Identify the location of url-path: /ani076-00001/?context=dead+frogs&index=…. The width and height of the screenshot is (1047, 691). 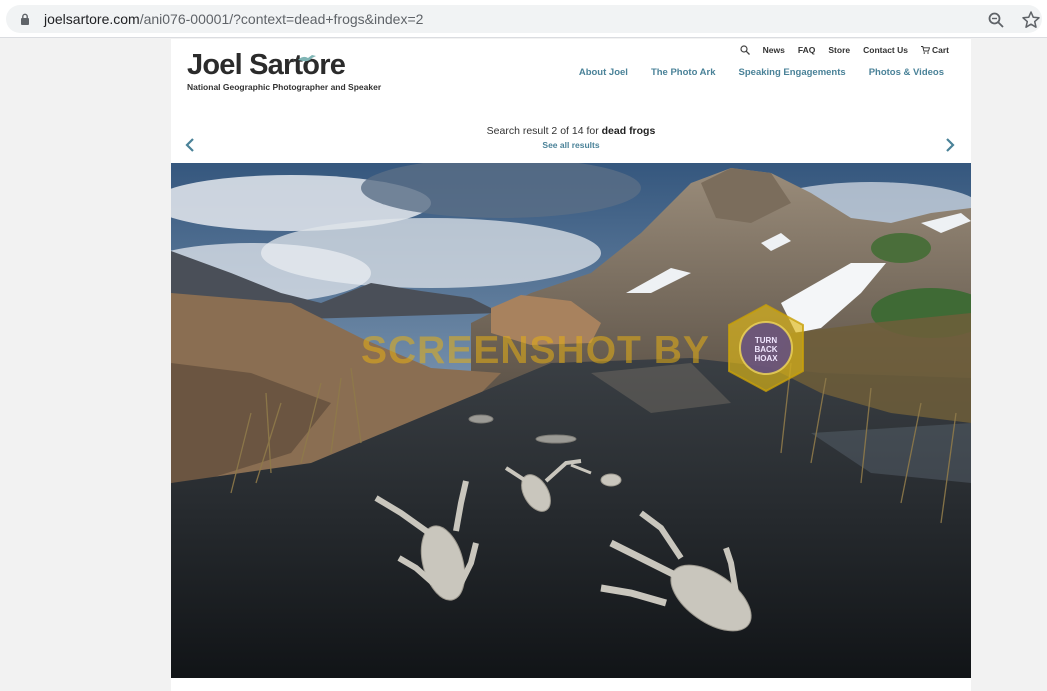
(281, 19).